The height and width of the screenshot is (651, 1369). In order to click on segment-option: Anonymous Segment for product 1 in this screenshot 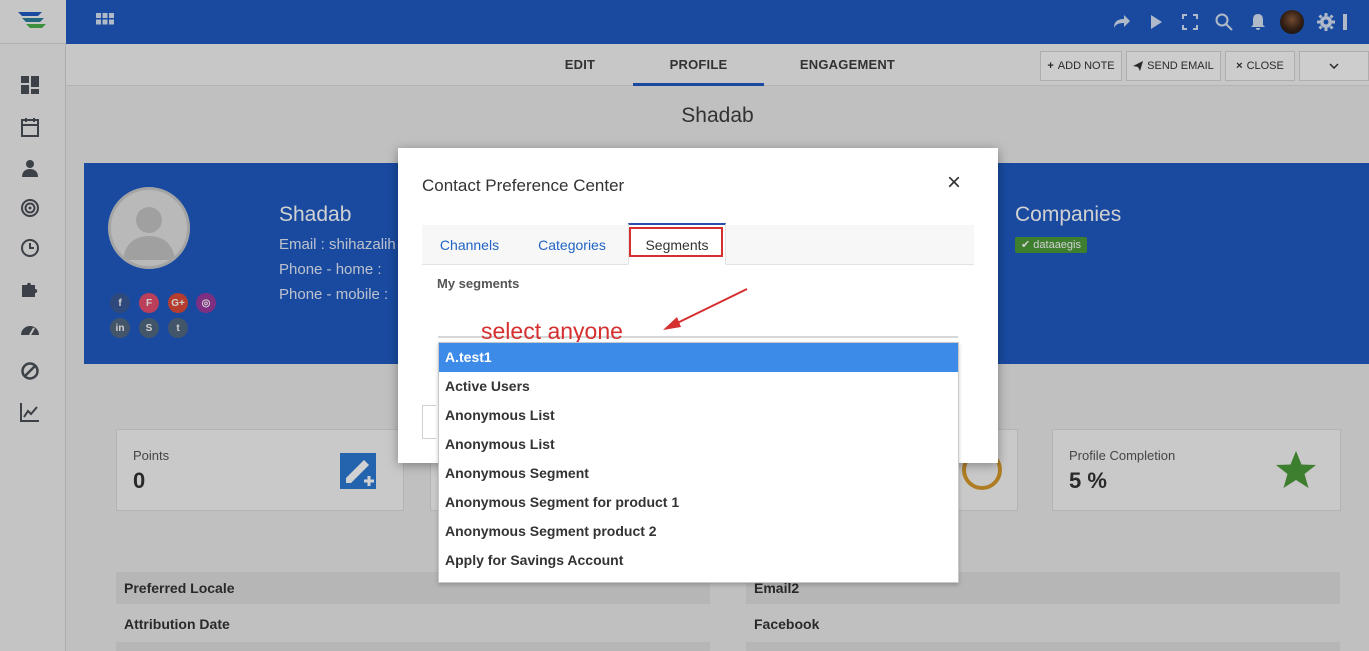, I will do `click(698, 502)`.